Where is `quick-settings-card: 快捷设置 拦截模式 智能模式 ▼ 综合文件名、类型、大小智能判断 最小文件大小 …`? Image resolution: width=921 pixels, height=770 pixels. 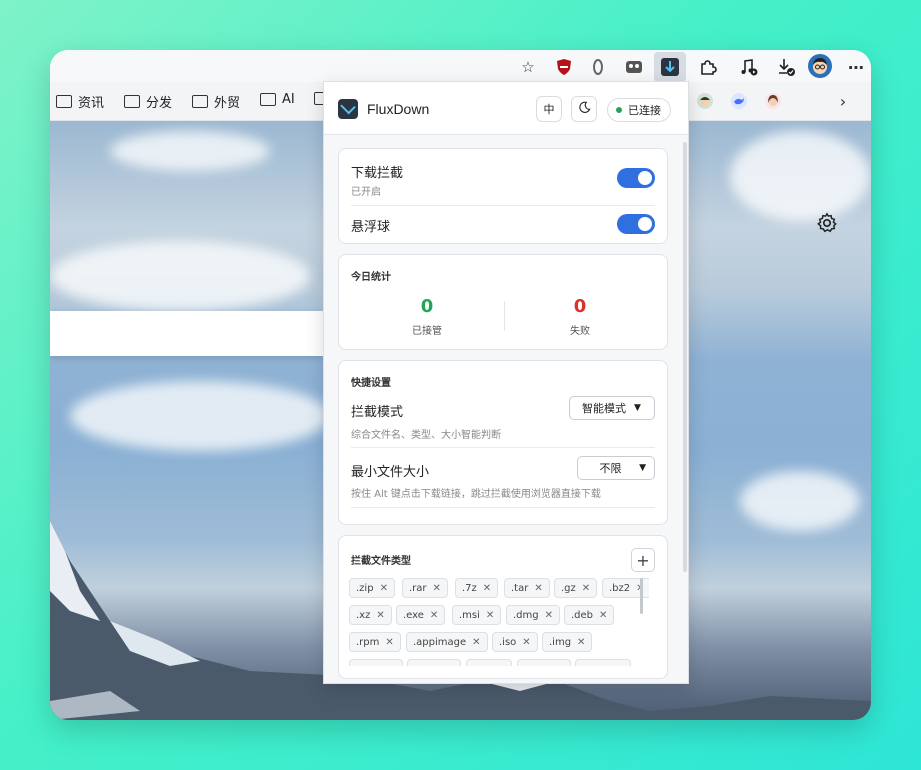 quick-settings-card: 快捷设置 拦截模式 智能模式 ▼ 综合文件名、类型、大小智能判断 最小文件大小 … is located at coordinates (503, 442).